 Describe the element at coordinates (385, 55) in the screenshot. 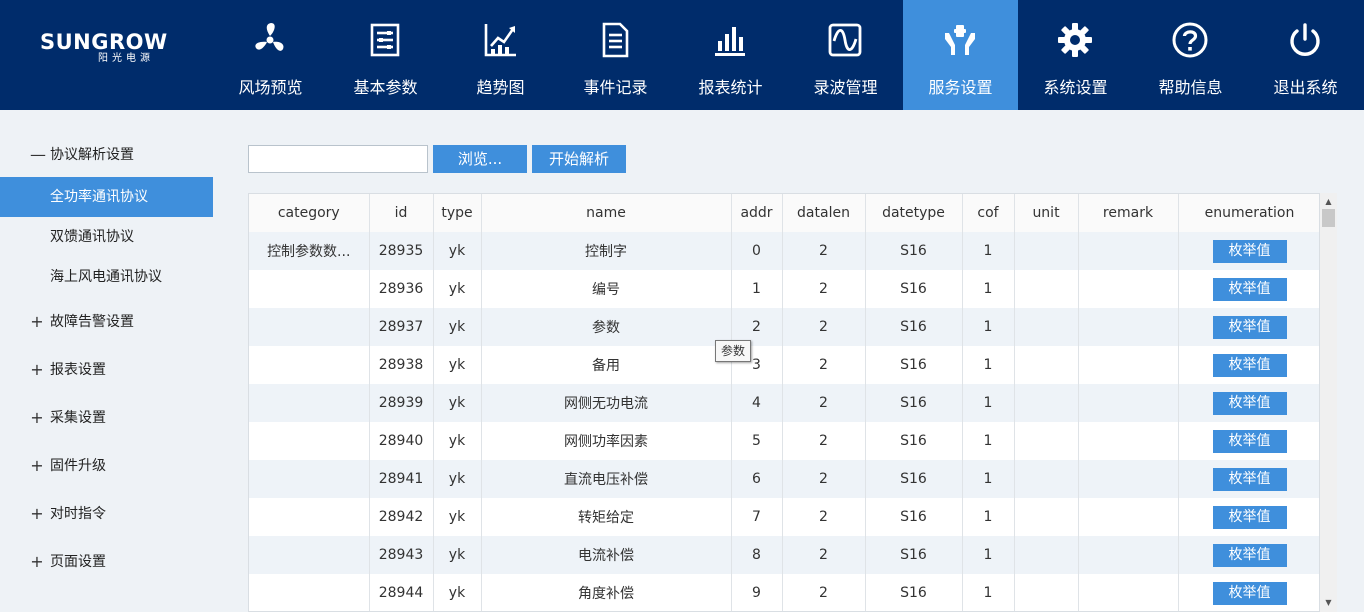

I see `nav-item-1: 基本参数` at that location.